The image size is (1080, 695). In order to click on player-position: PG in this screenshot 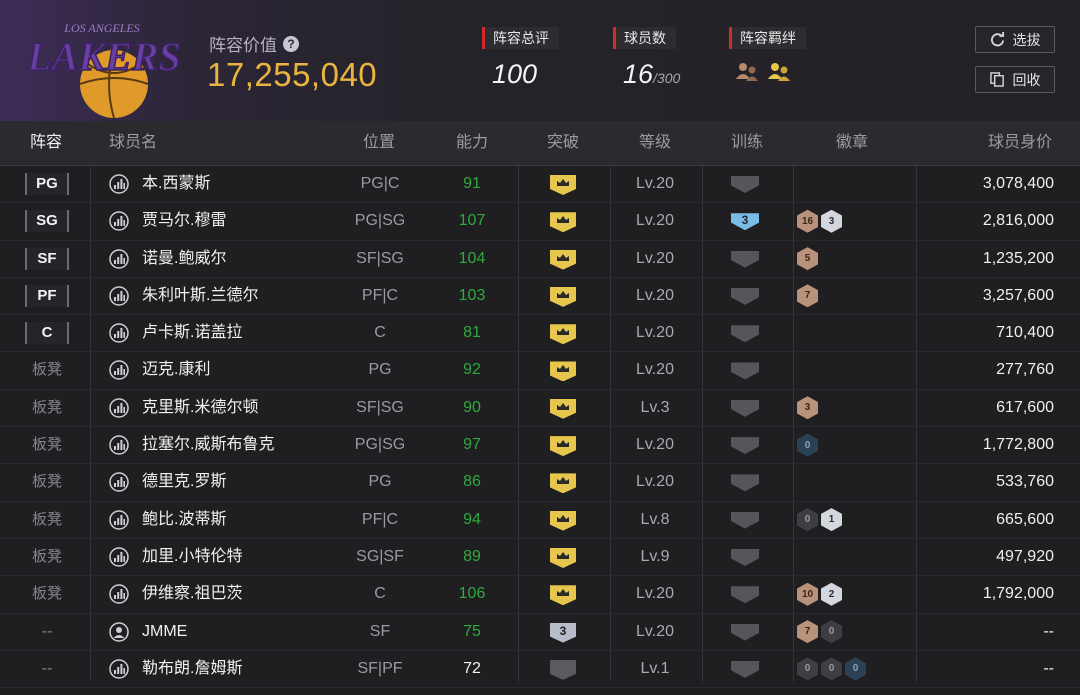, I will do `click(380, 370)`.